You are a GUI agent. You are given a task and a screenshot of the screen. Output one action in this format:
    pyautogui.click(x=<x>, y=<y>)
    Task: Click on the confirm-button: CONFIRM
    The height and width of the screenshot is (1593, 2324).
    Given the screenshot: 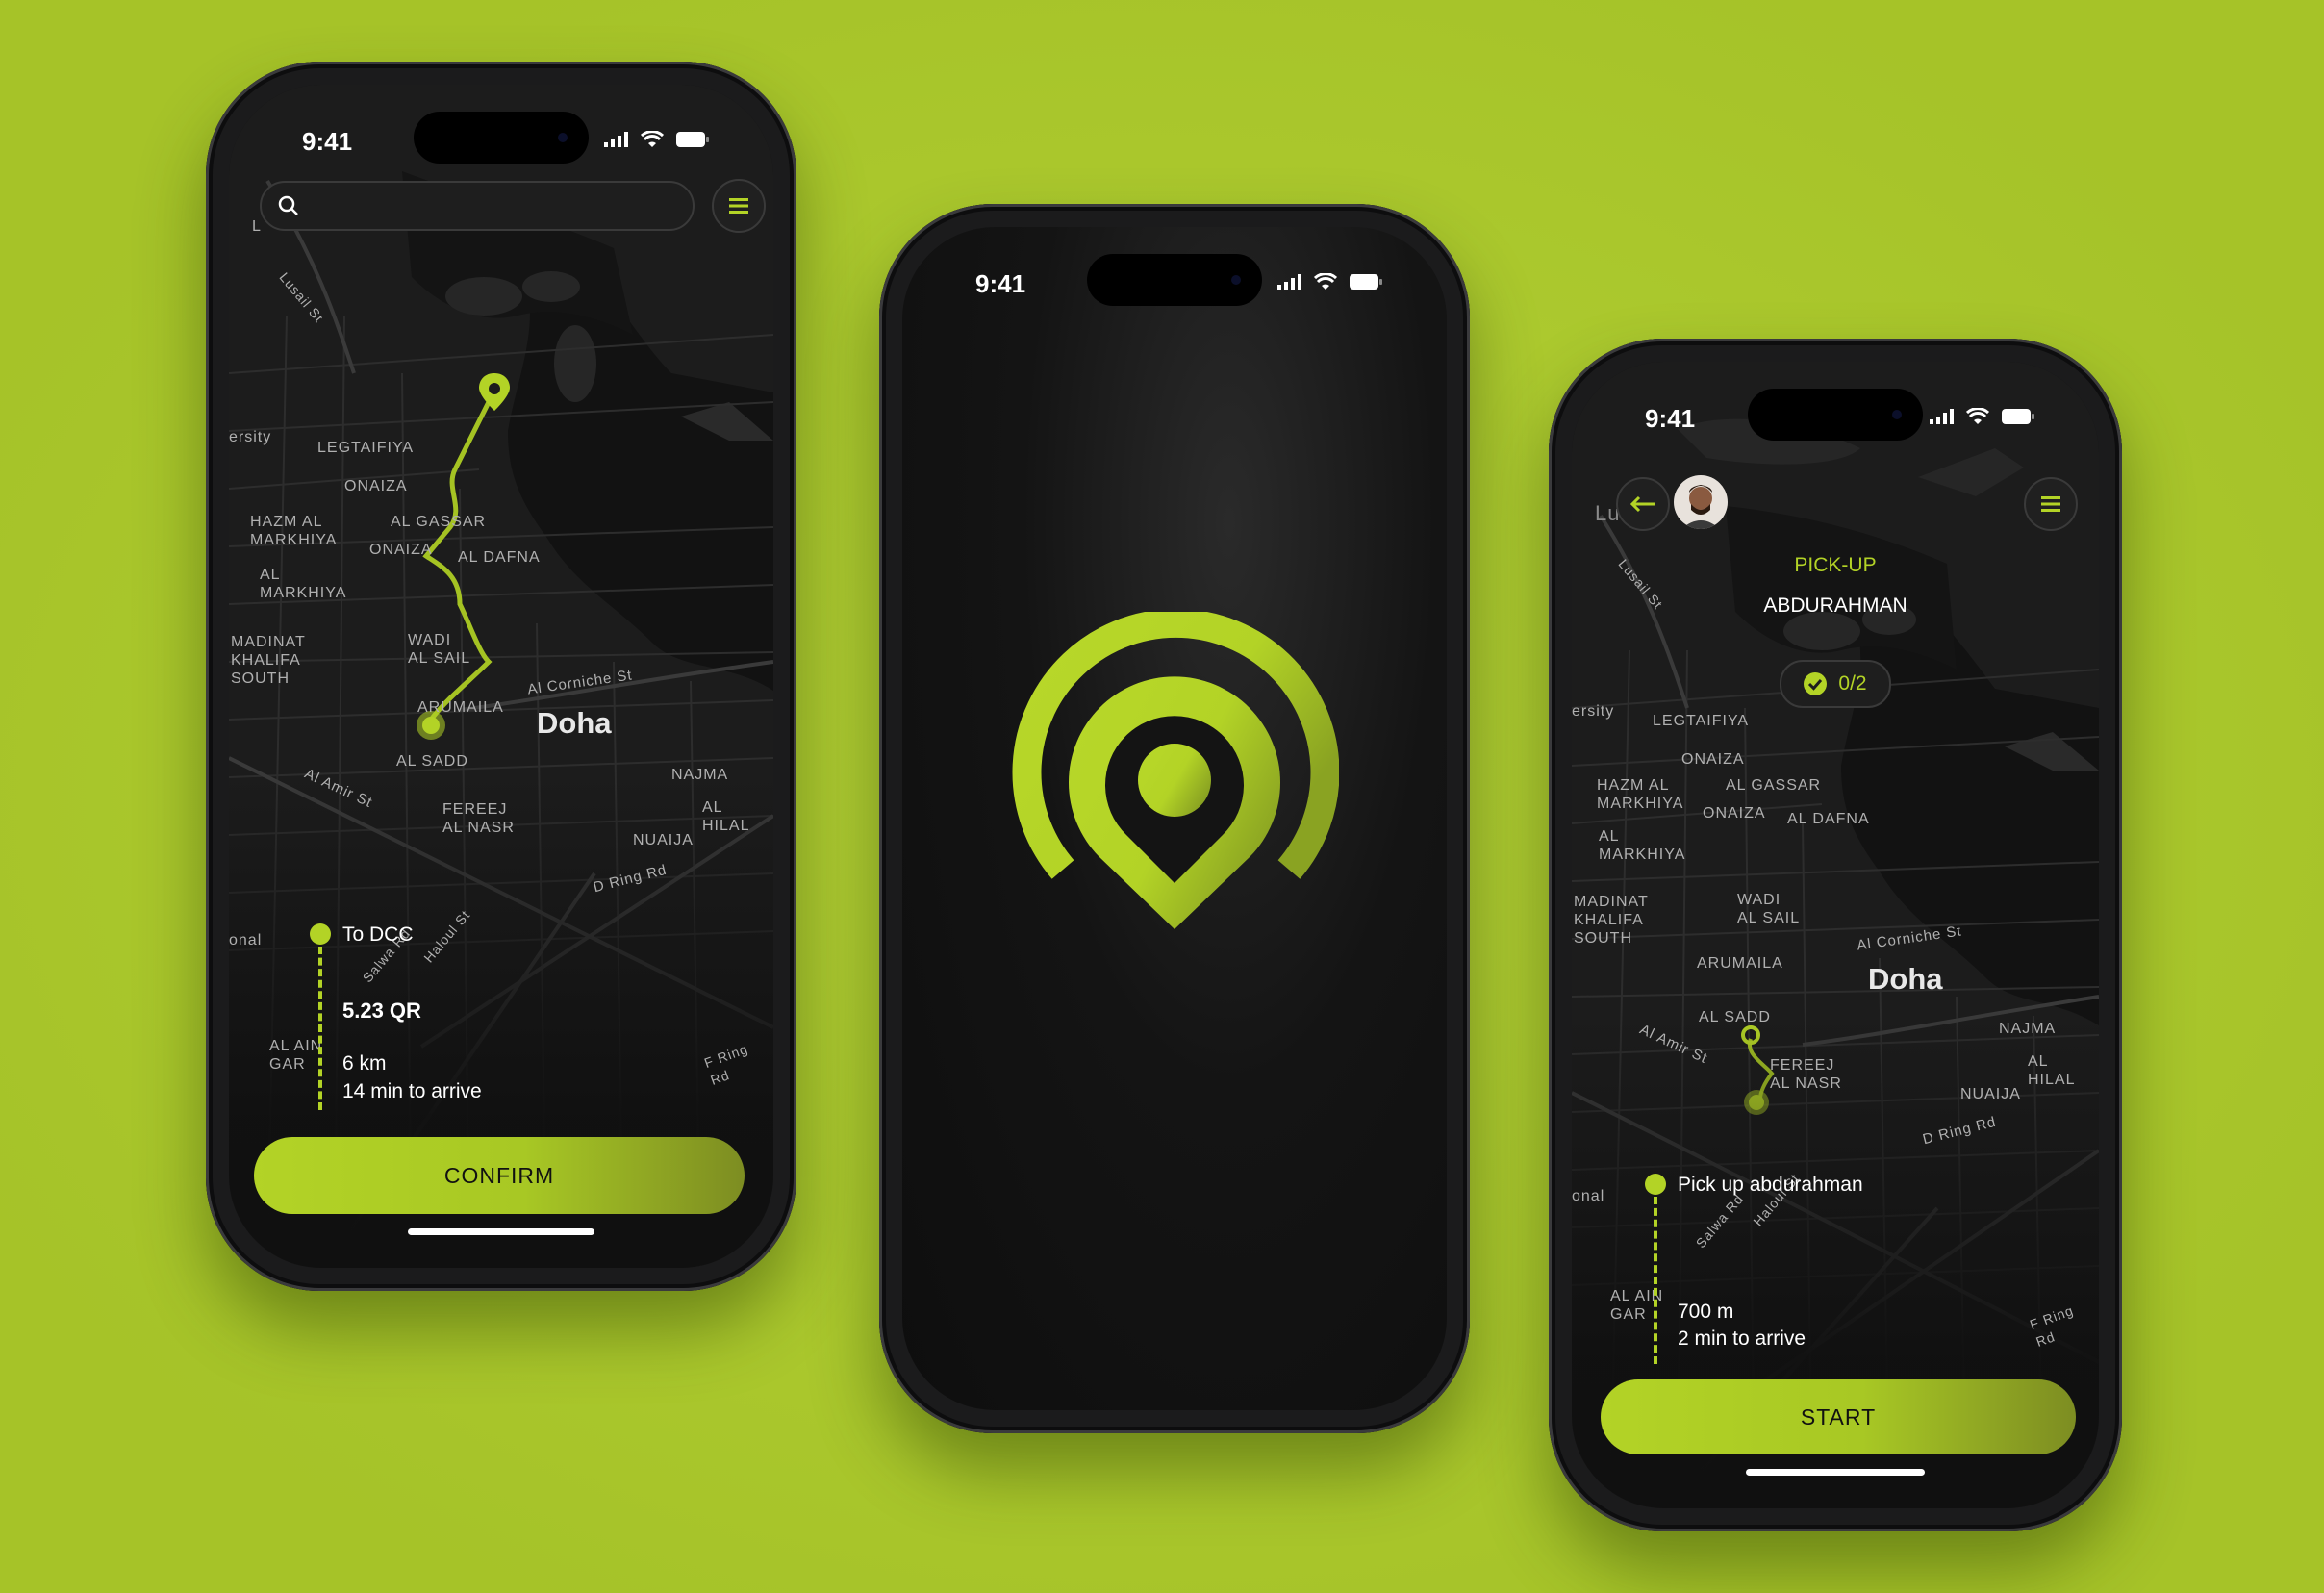 What is the action you would take?
    pyautogui.click(x=499, y=1175)
    